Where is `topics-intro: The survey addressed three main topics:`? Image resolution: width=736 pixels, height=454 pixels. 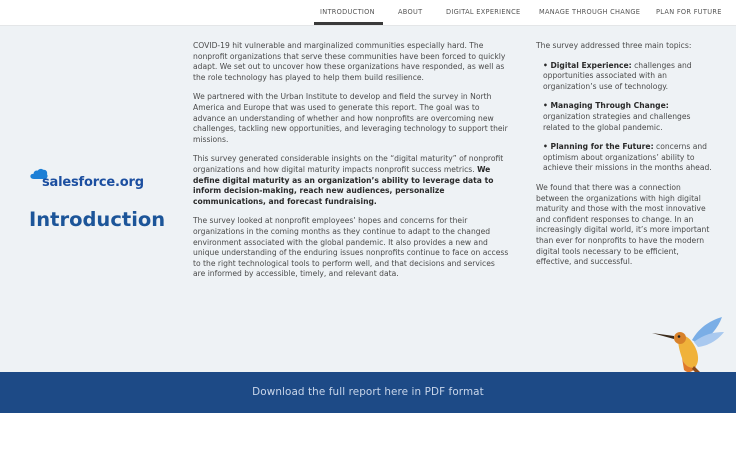
topics-intro: The survey addressed three main topics: is located at coordinates (614, 45).